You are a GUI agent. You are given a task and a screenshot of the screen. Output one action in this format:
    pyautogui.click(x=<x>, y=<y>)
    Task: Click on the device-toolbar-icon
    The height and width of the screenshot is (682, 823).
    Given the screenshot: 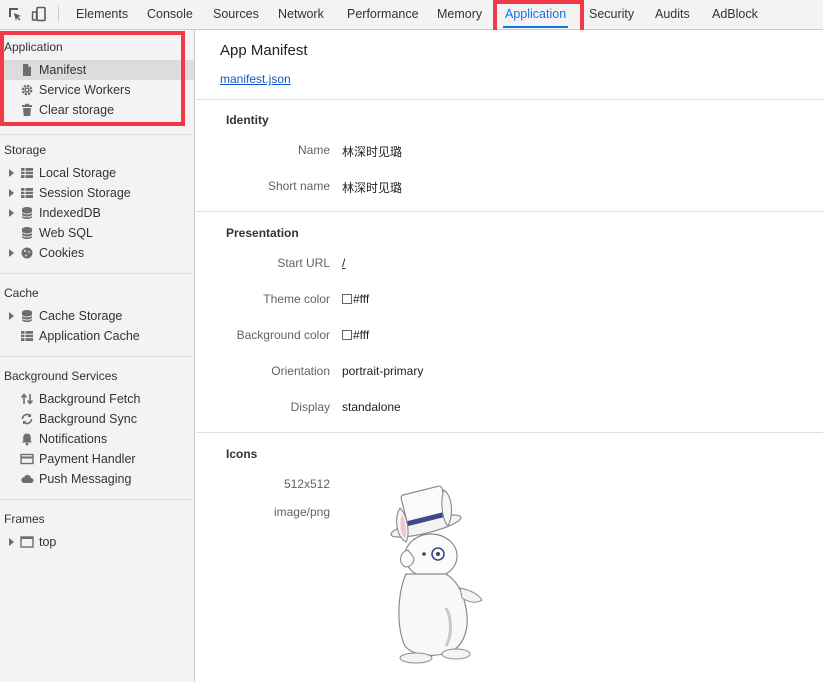 What is the action you would take?
    pyautogui.click(x=39, y=14)
    